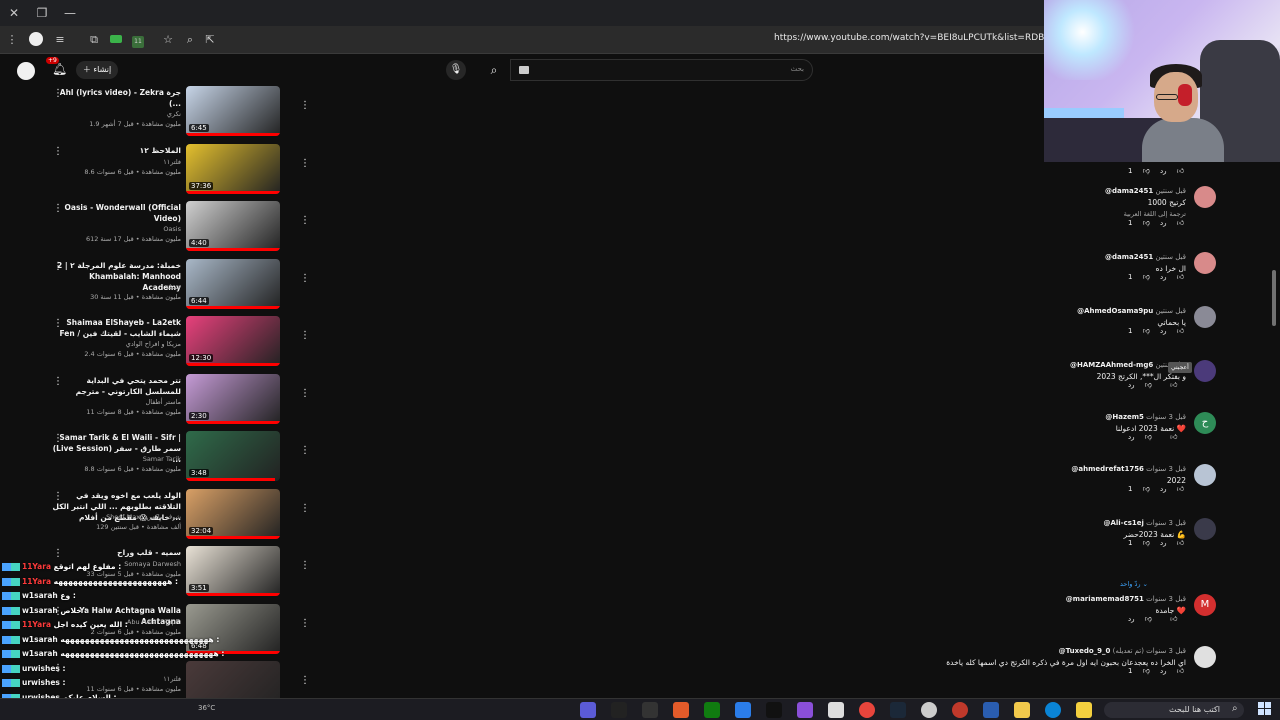 The width and height of the screenshot is (1280, 720). What do you see at coordinates (172, 229) in the screenshot?
I see `channel-name: Oasis` at bounding box center [172, 229].